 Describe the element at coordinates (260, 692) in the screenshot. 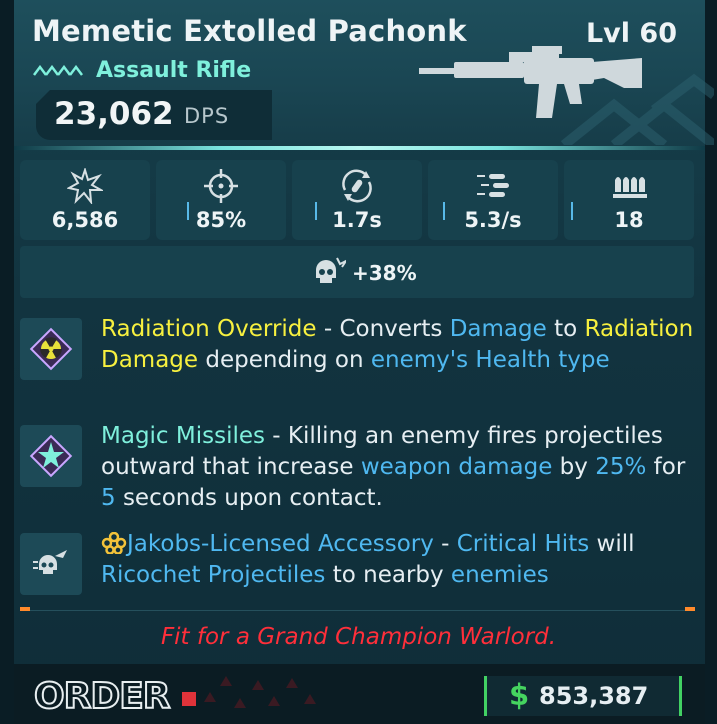

I see `footer-decoration` at that location.